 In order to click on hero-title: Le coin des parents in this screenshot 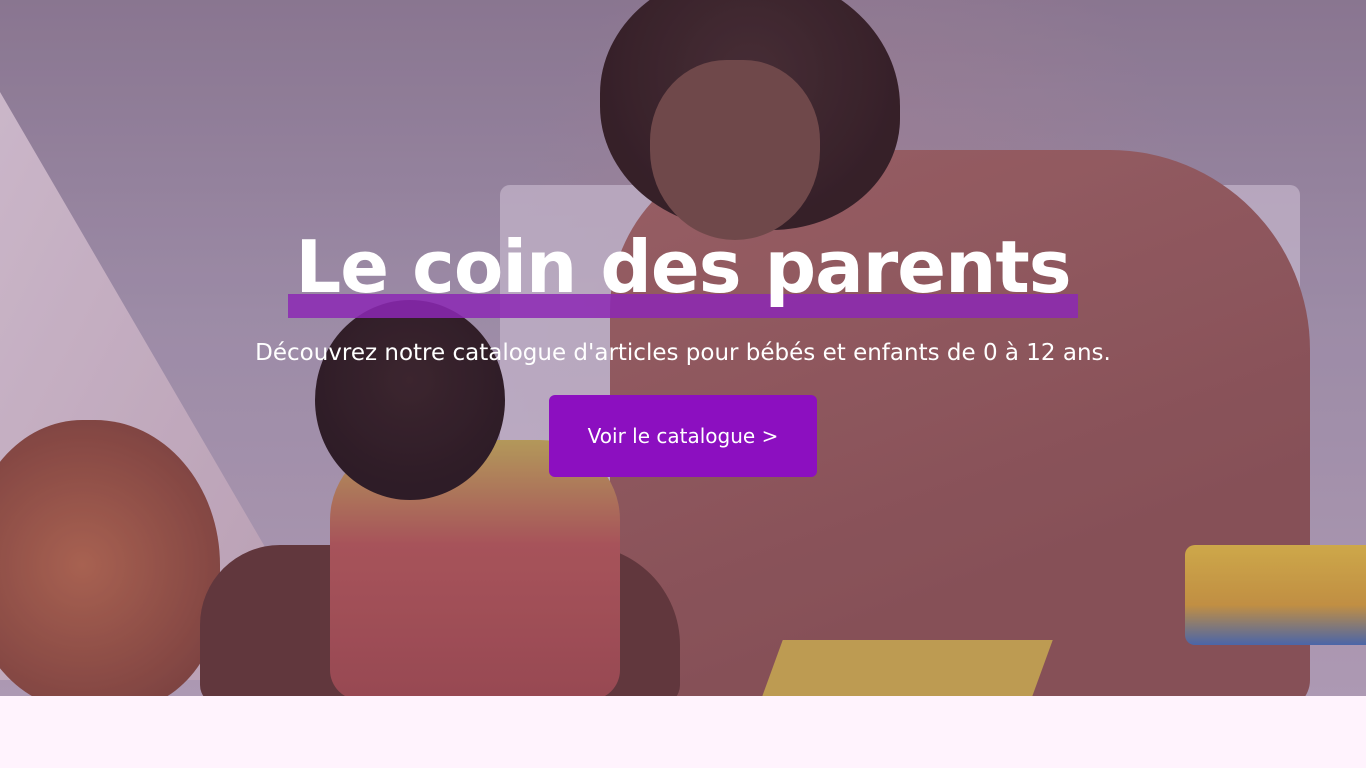, I will do `click(683, 267)`.